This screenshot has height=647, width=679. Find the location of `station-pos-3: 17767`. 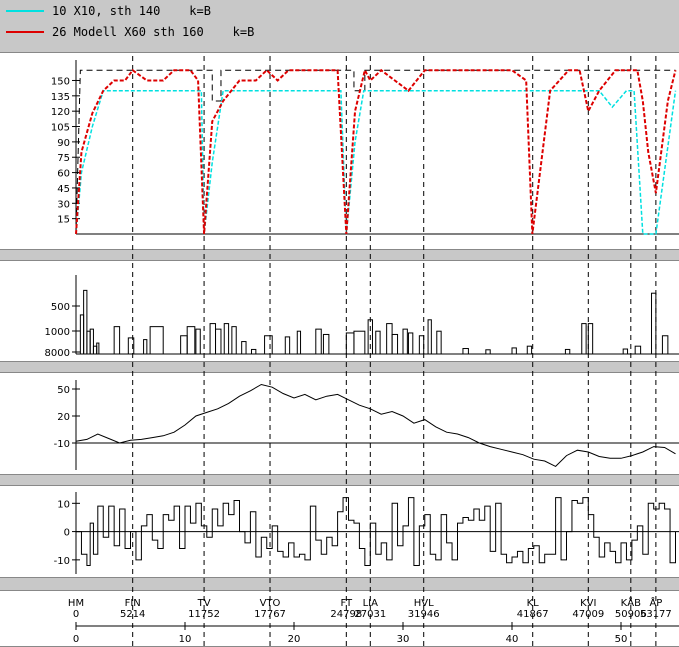

station-pos-3: 17767 is located at coordinates (270, 614).